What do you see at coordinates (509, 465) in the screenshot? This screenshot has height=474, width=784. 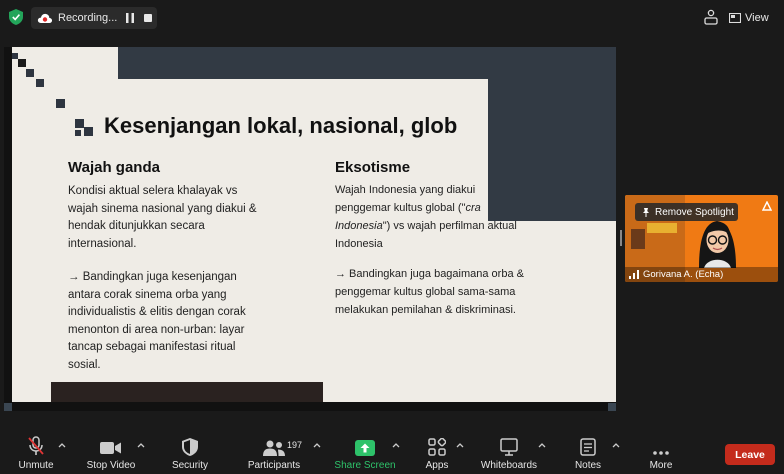 I see `whiteboards-label: Whiteboards` at bounding box center [509, 465].